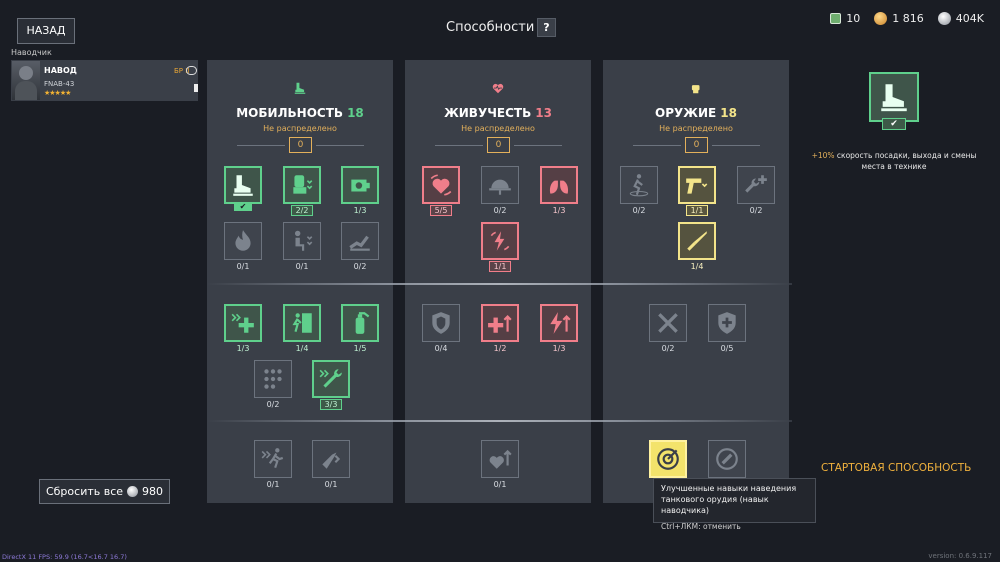 The height and width of the screenshot is (562, 1000). I want to click on currency-bar: 10 1 816 404K, so click(907, 18).